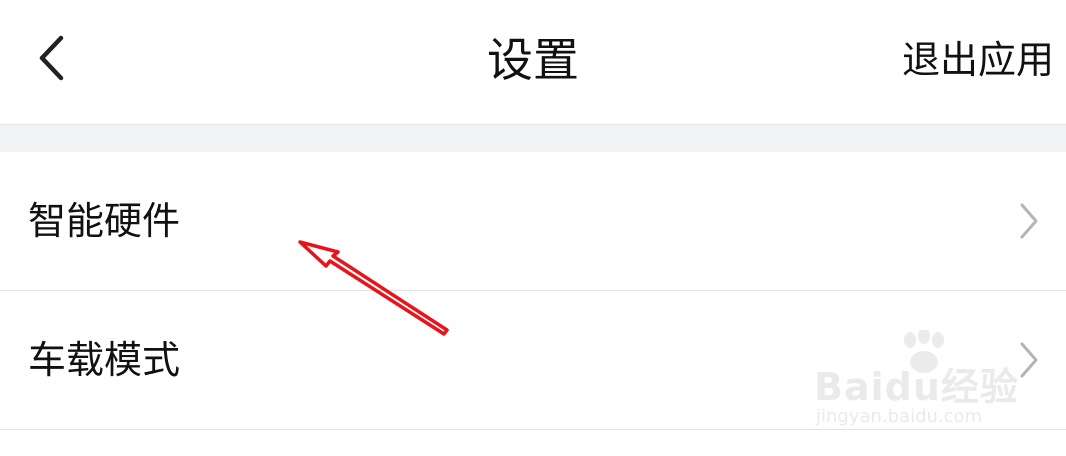 This screenshot has width=1066, height=456. What do you see at coordinates (533, 429) in the screenshot?
I see `row-divider` at bounding box center [533, 429].